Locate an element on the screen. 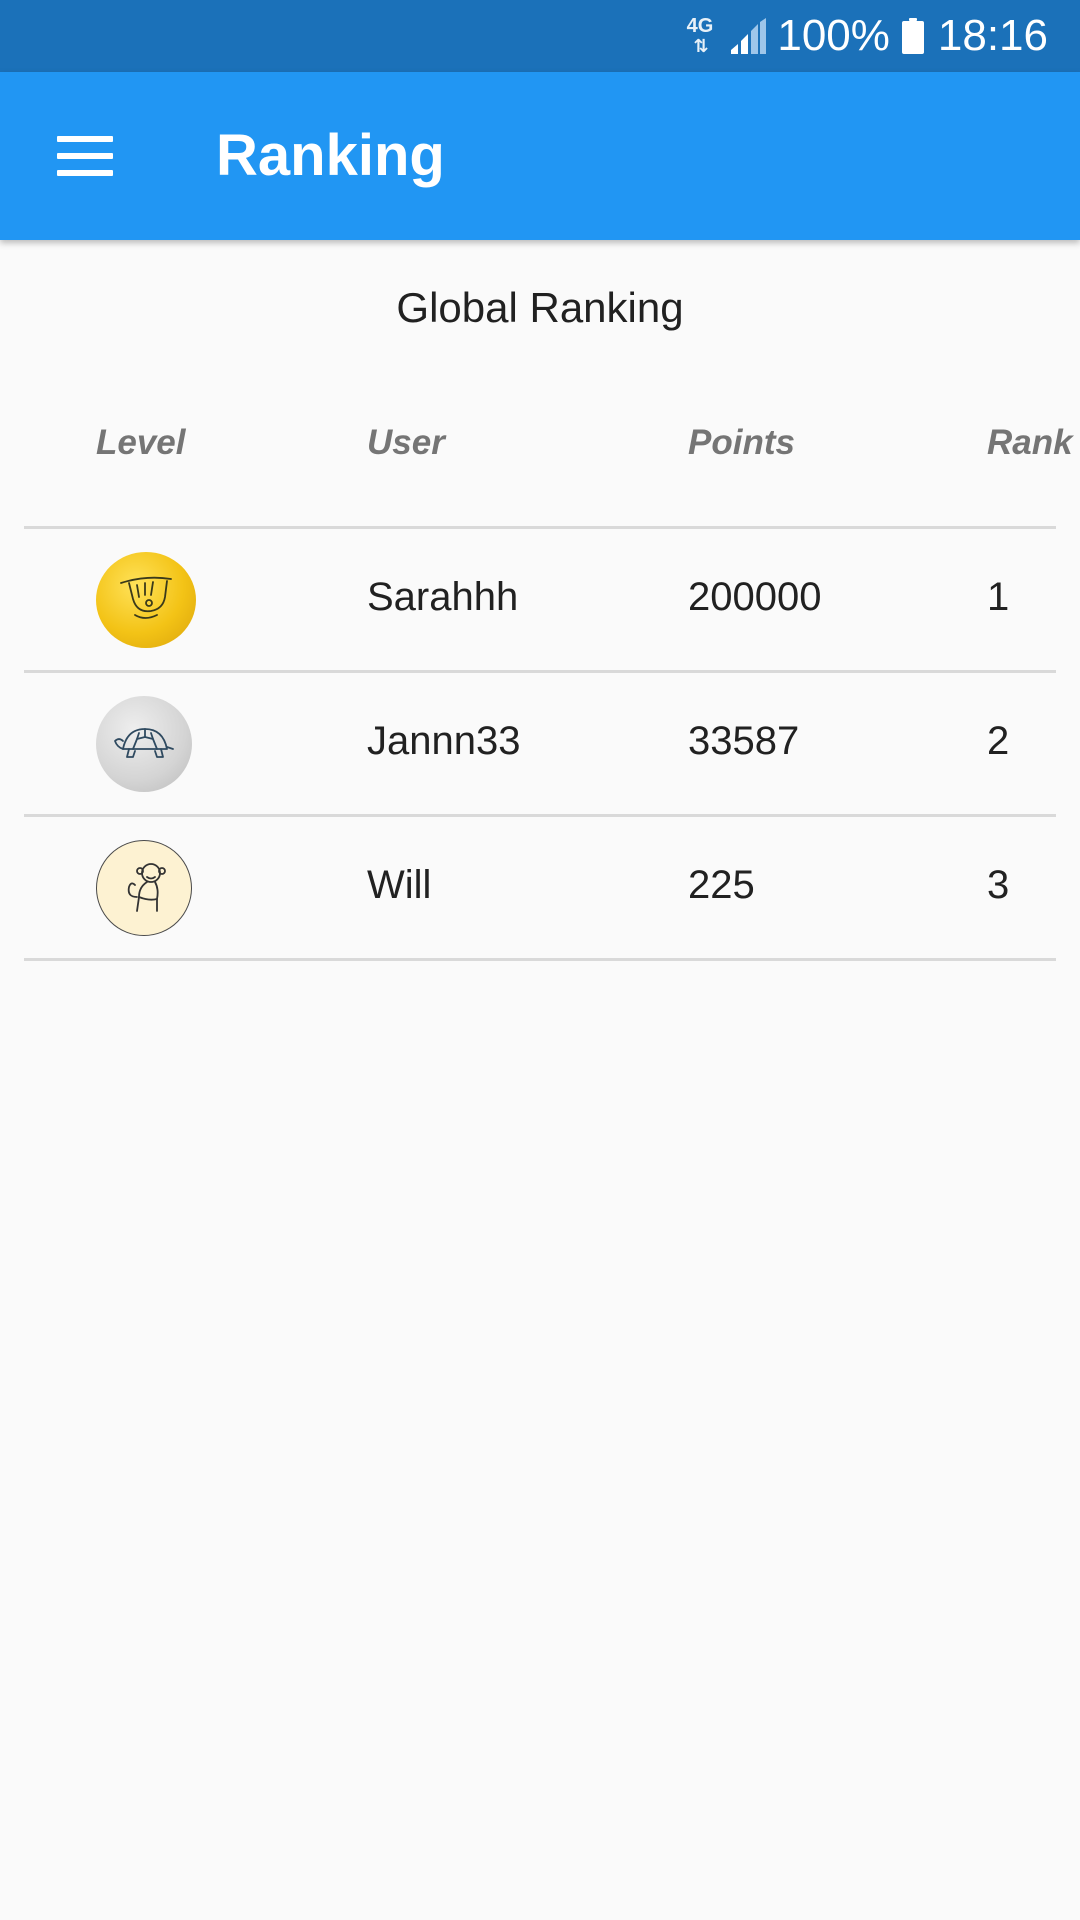  monkey-icon is located at coordinates (146, 887).